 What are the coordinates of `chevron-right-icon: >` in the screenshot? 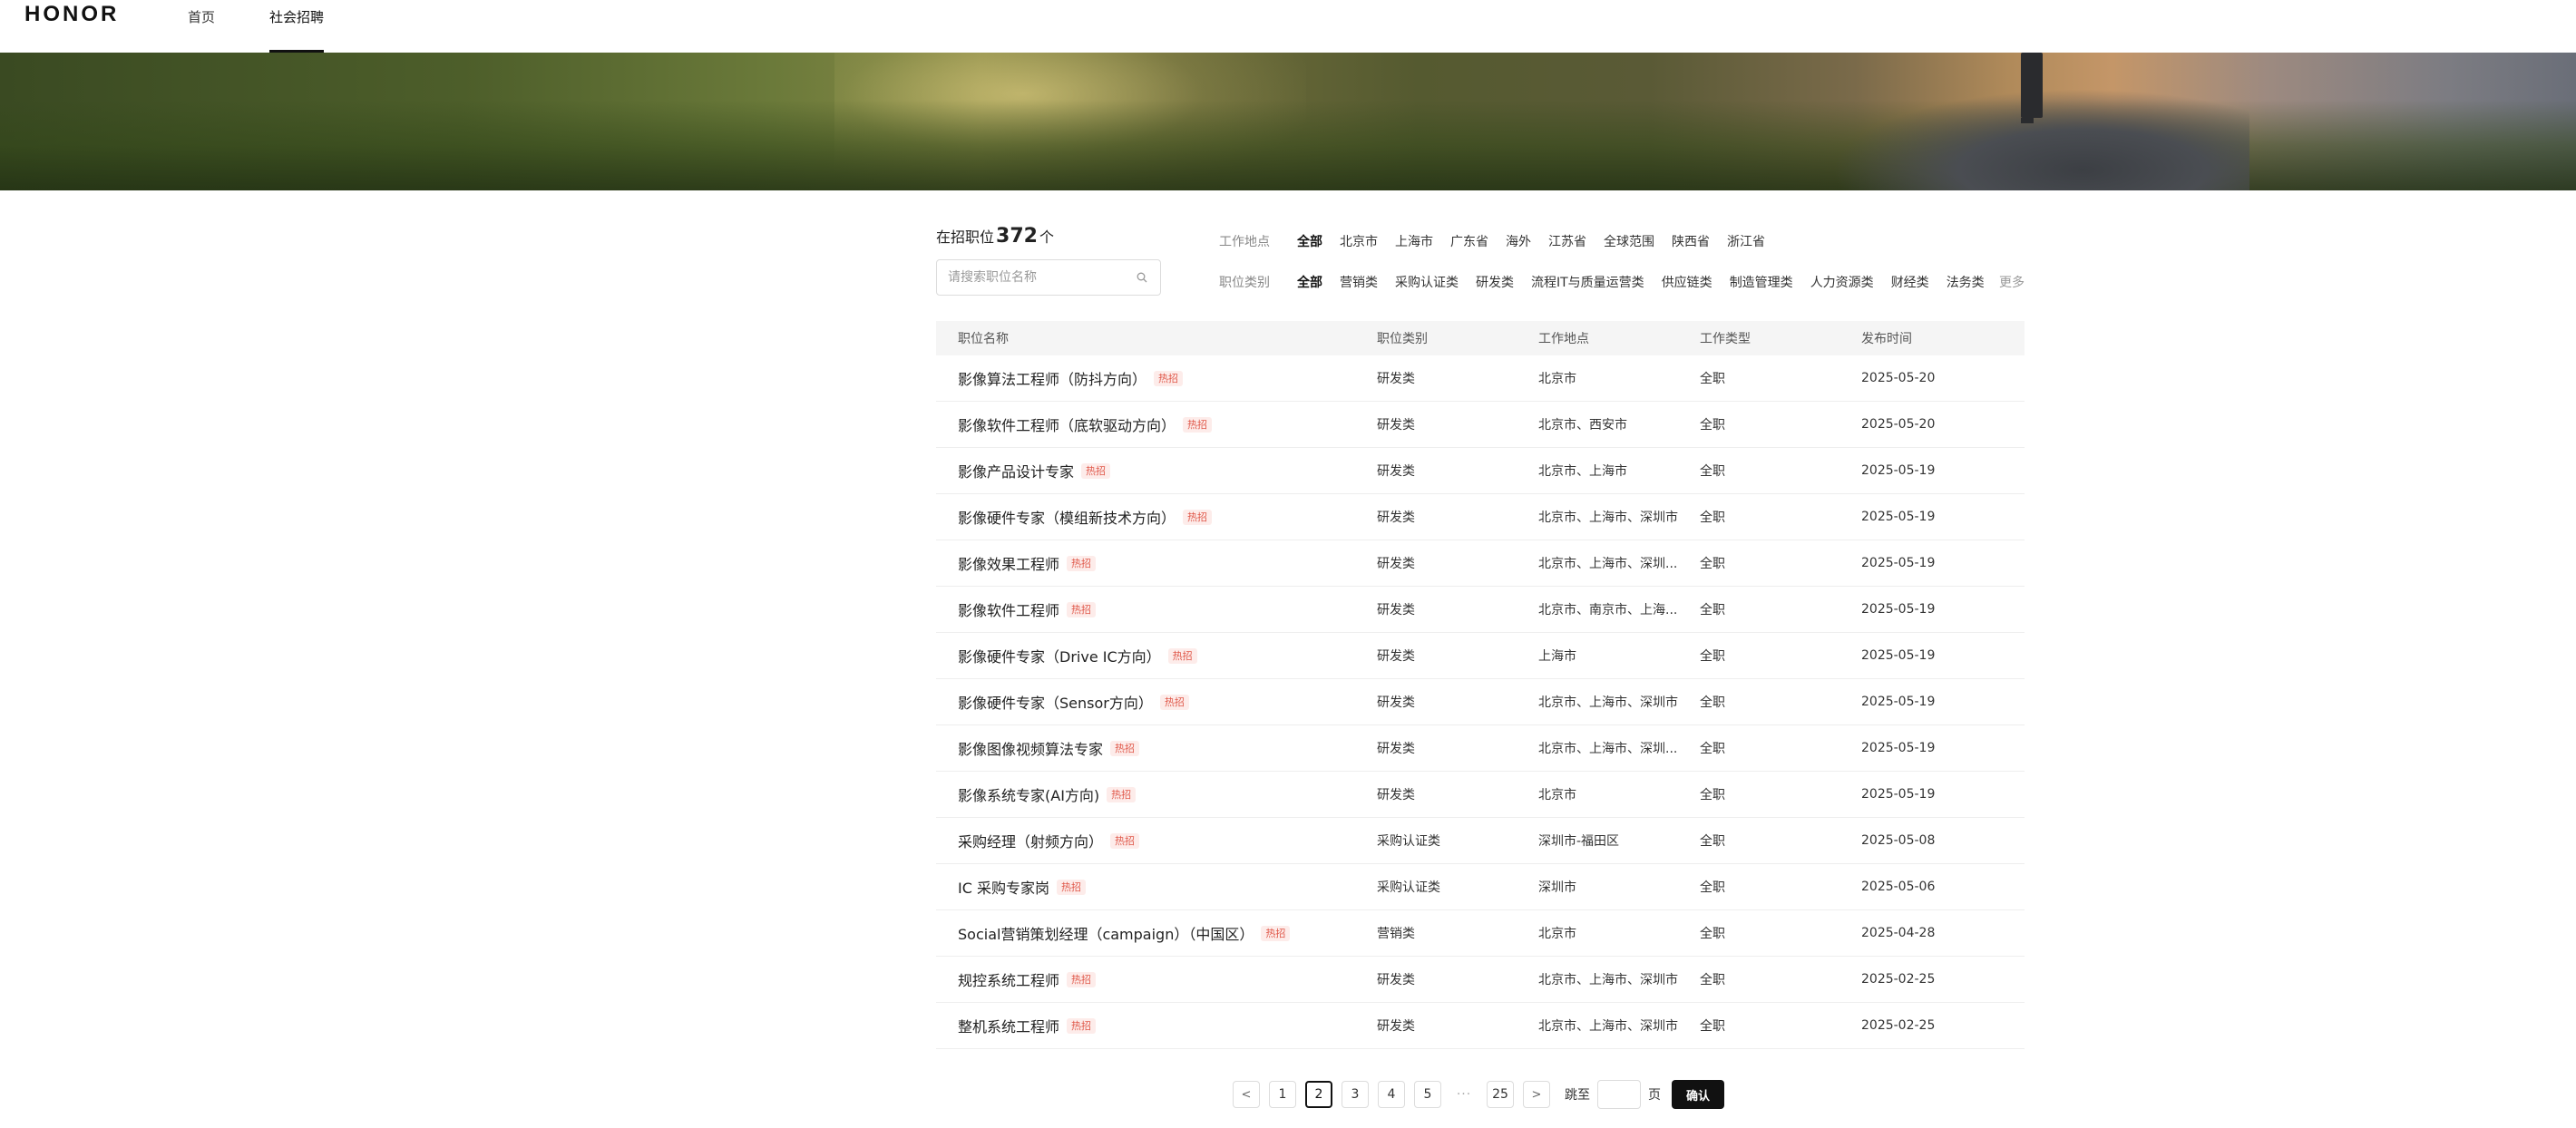 It's located at (1536, 1095).